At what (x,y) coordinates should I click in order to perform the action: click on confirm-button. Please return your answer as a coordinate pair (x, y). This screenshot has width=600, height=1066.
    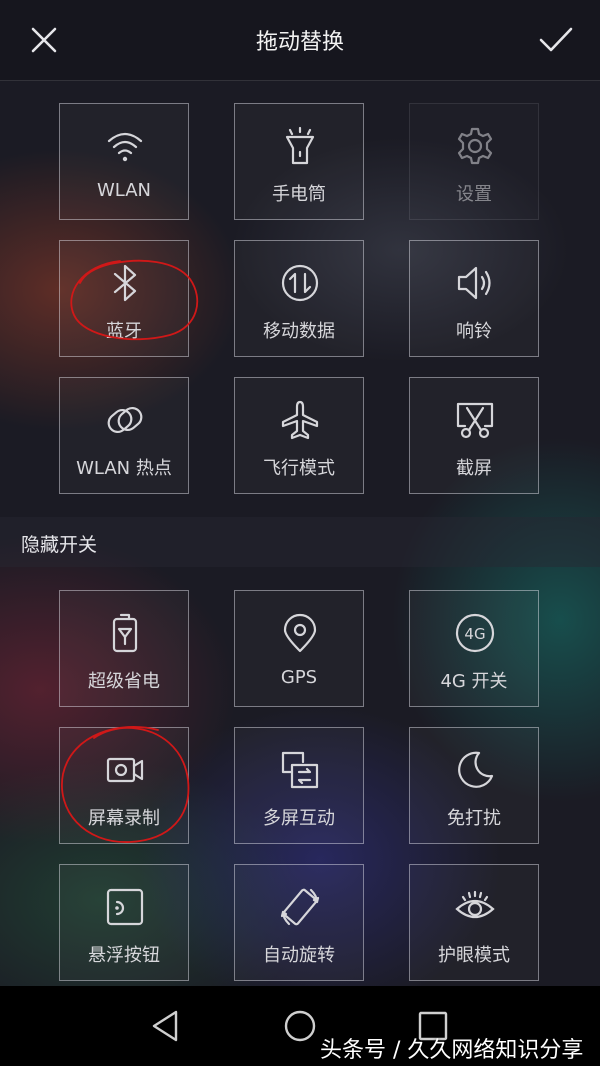
    Looking at the image, I should click on (556, 40).